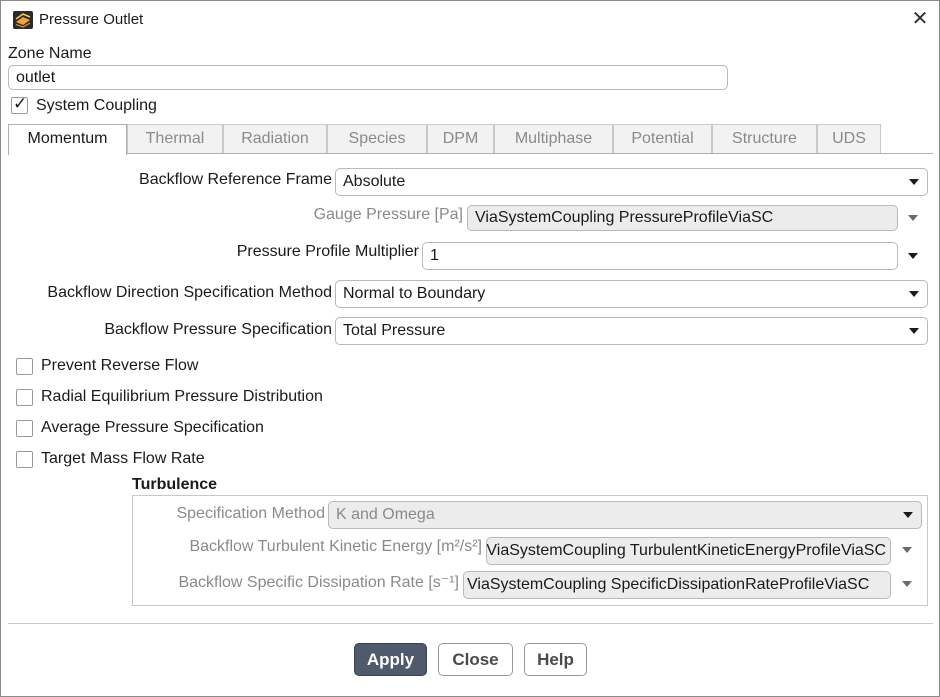  Describe the element at coordinates (849, 139) in the screenshot. I see `tab-uds: UDS` at that location.